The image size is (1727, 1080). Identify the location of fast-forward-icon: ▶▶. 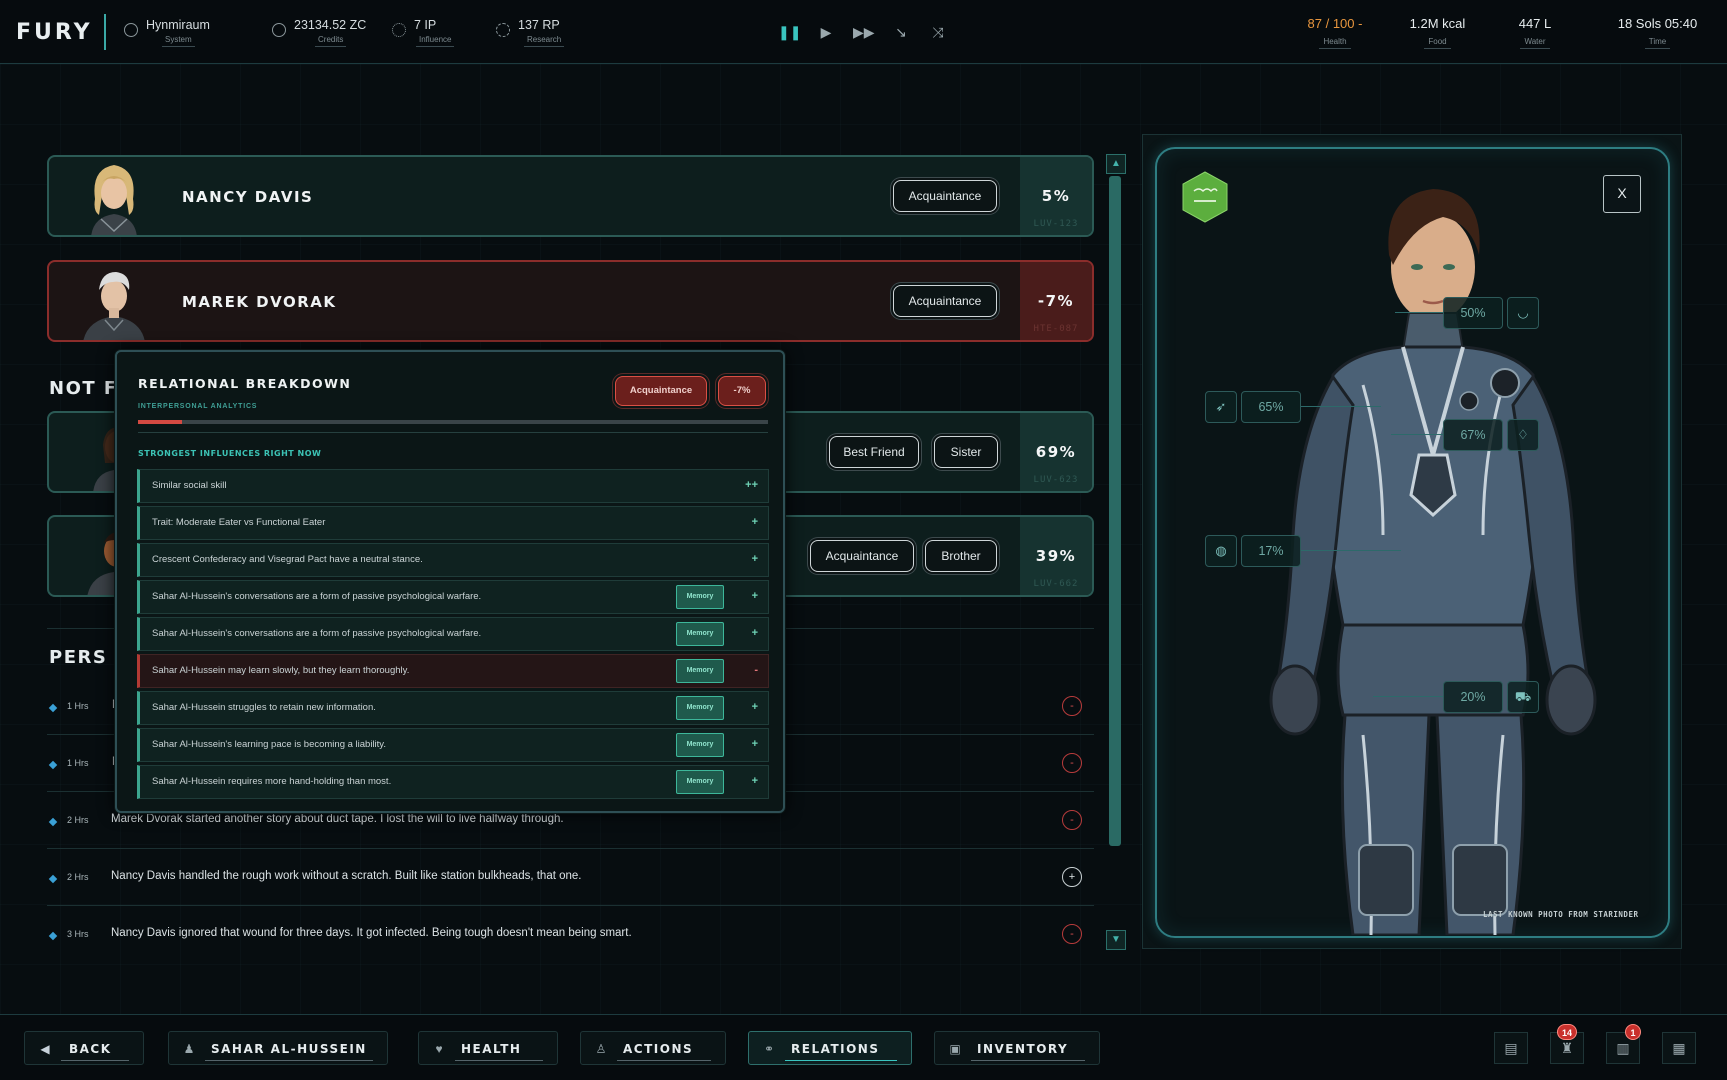
(864, 32).